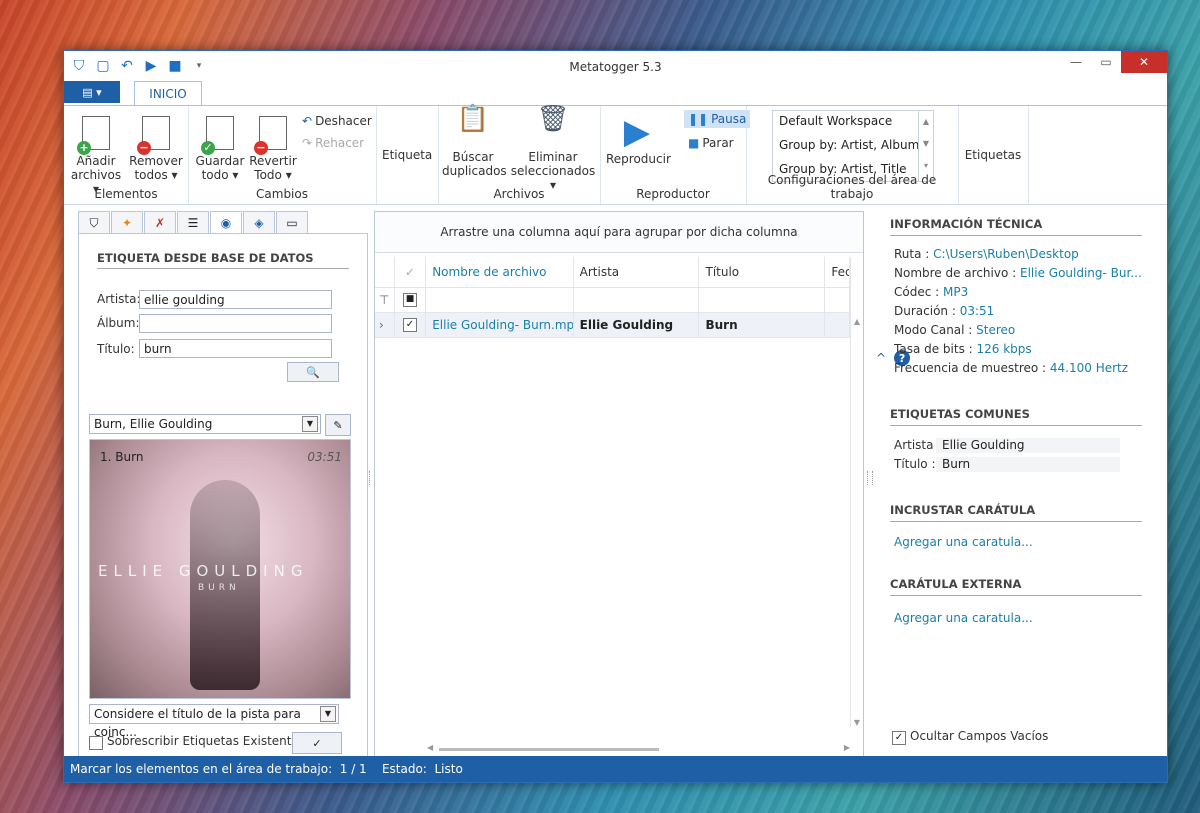 The height and width of the screenshot is (813, 1200). Describe the element at coordinates (1028, 464) in the screenshot. I see `common-value-title: Burn` at that location.